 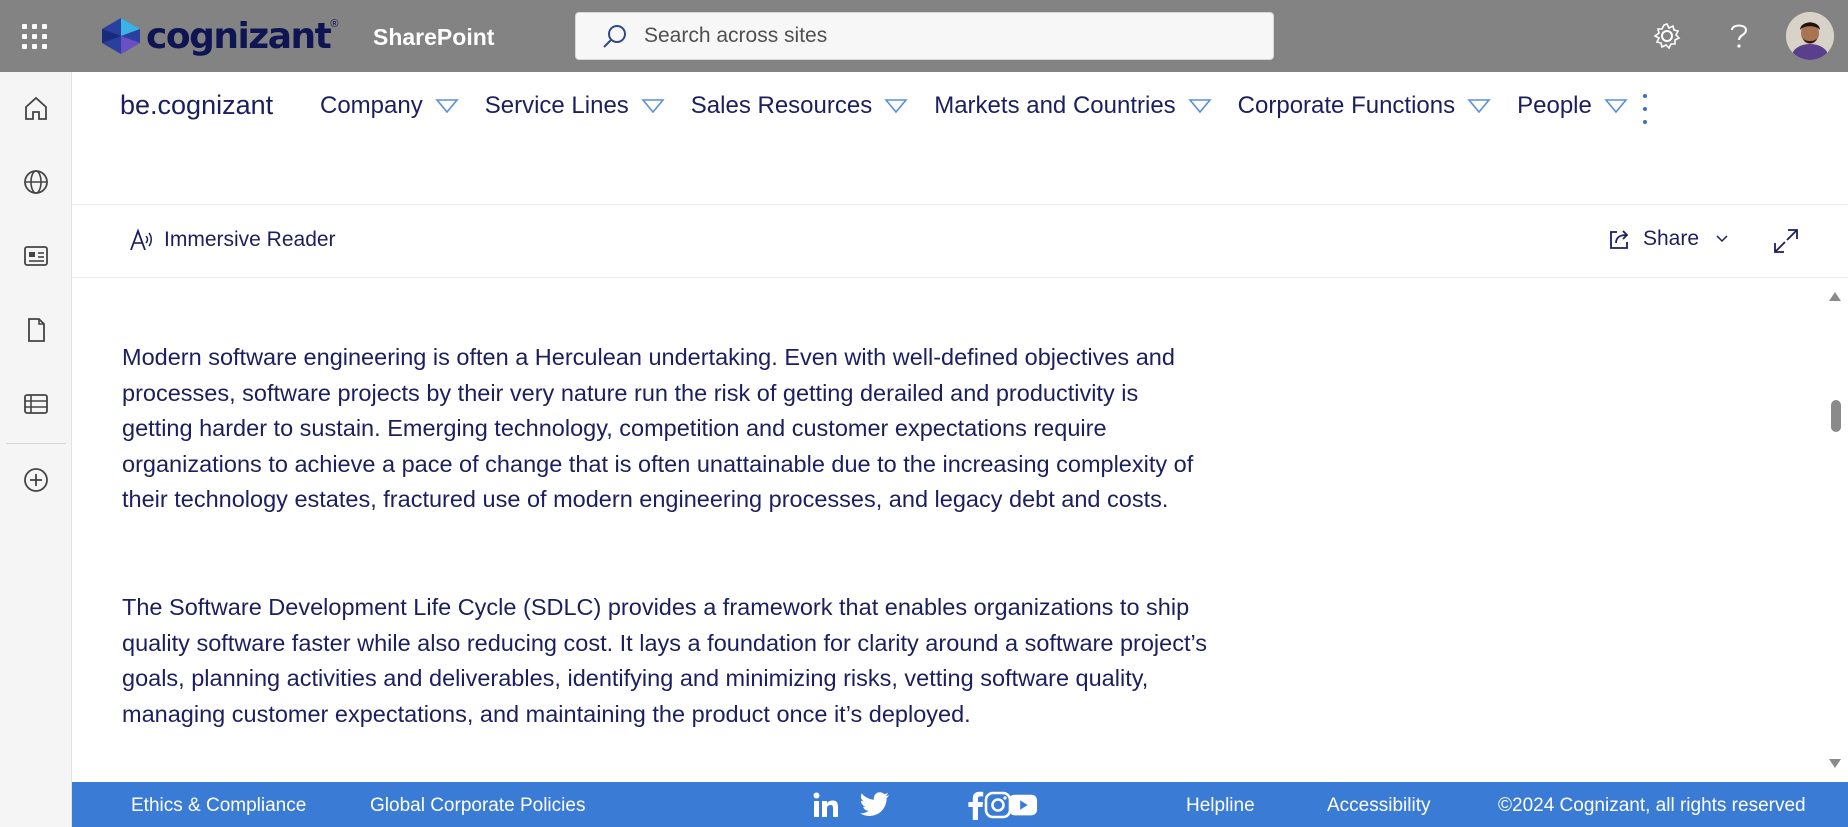 I want to click on nav-item-people: People, so click(x=1572, y=106).